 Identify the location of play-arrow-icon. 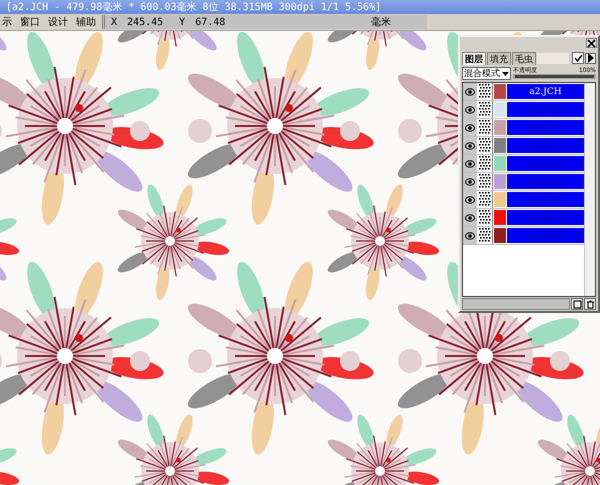
(590, 58).